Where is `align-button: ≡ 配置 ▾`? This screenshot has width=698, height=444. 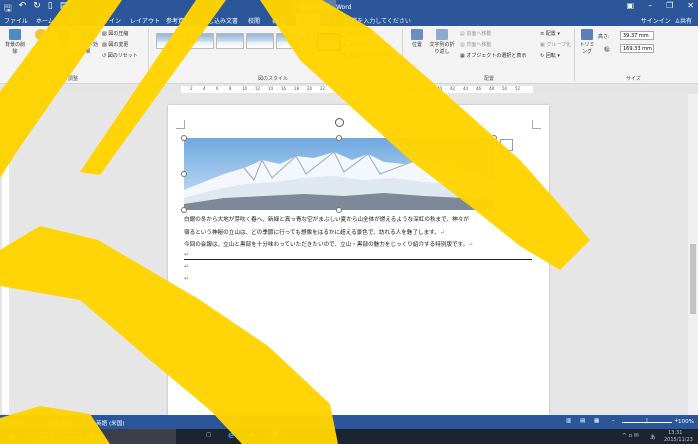
align-button: ≡ 配置 ▾ is located at coordinates (550, 33).